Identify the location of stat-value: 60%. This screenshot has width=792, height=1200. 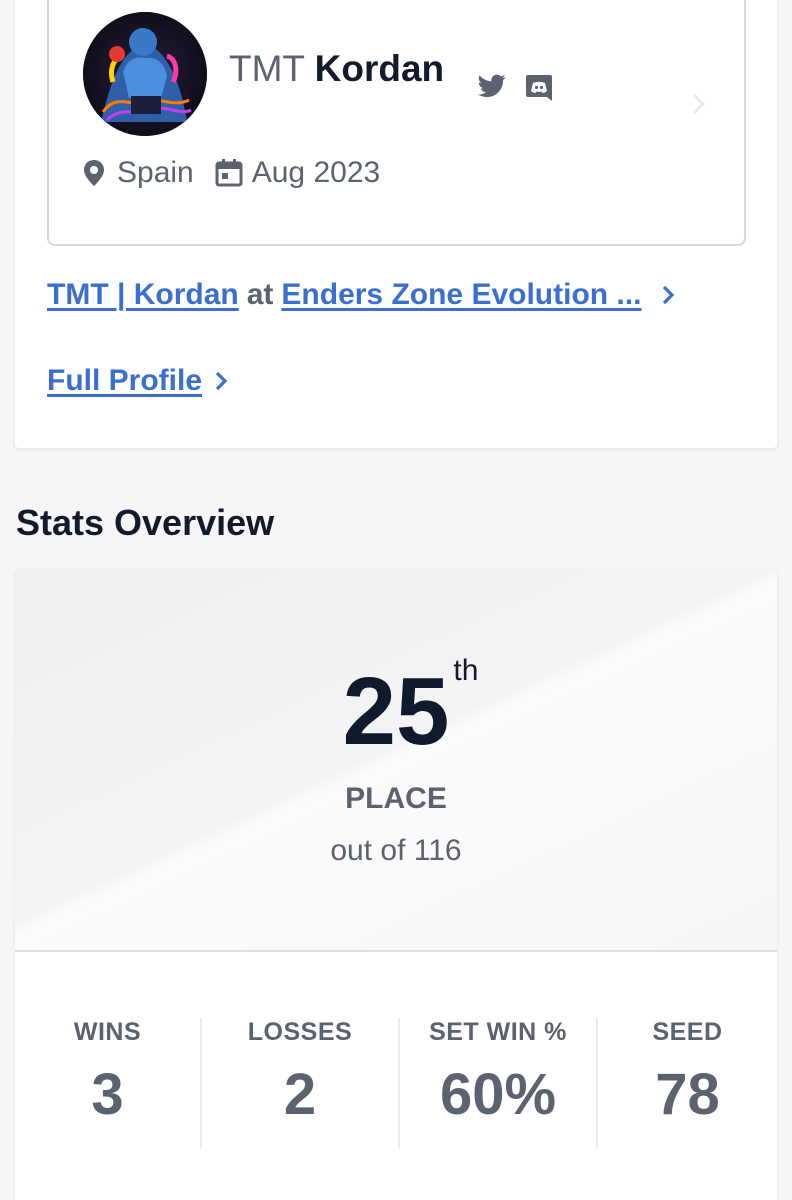
(498, 1094).